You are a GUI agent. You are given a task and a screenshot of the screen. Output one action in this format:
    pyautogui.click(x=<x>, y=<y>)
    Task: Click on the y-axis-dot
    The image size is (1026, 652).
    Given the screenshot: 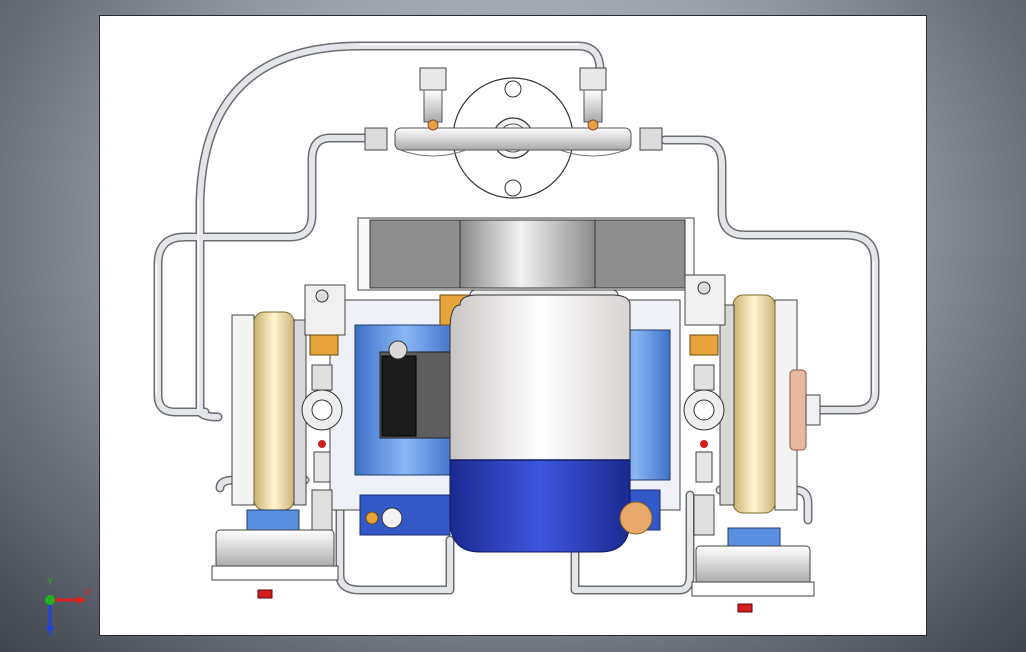 What is the action you would take?
    pyautogui.click(x=50, y=600)
    